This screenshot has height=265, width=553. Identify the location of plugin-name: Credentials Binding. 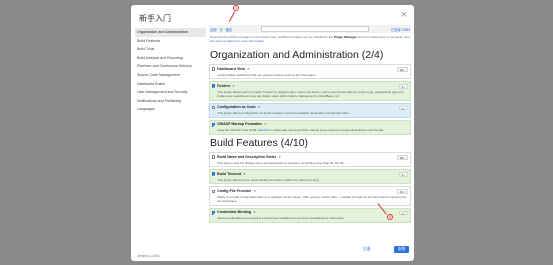
(234, 212).